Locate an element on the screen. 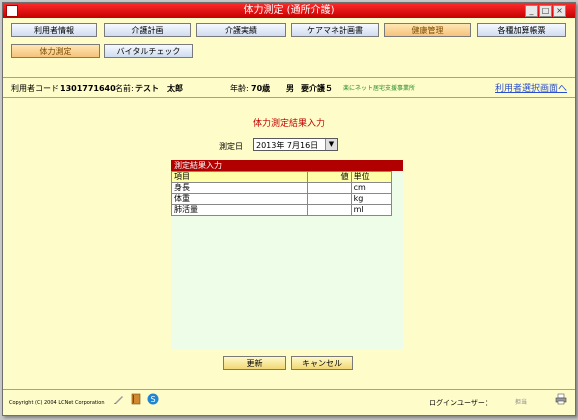 This screenshot has height=420, width=578. user-code-label: 利用者コード : is located at coordinates (38, 88).